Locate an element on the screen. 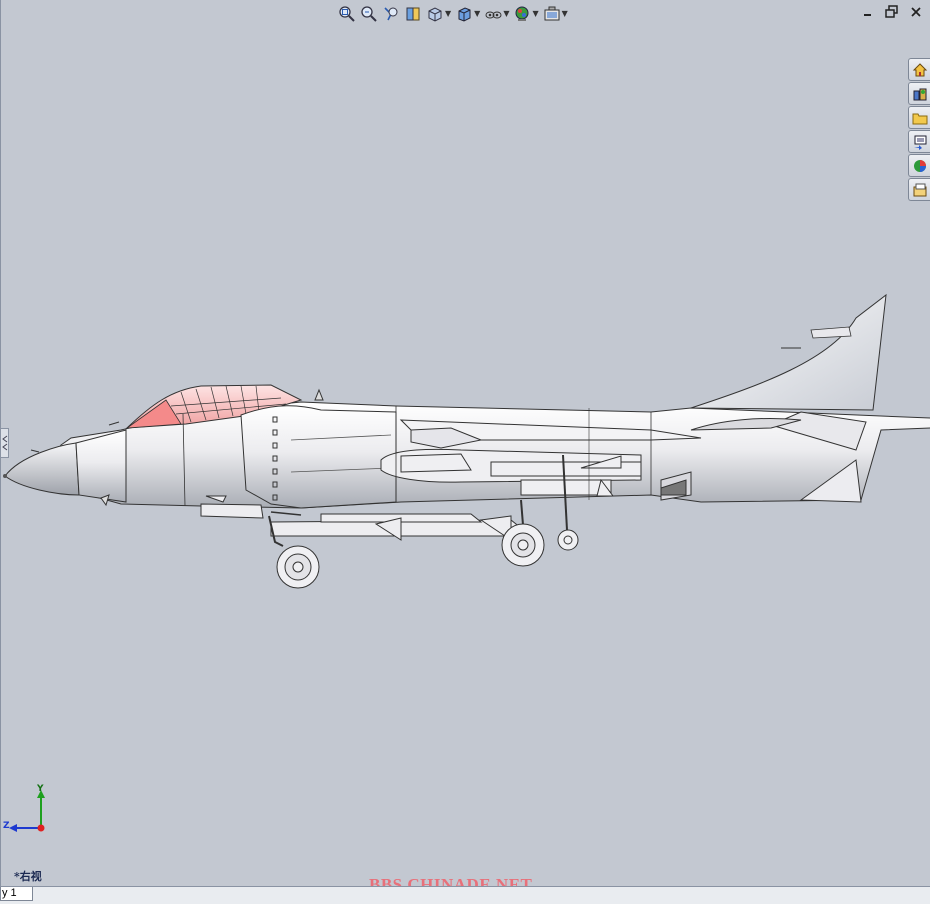 Image resolution: width=930 pixels, height=904 pixels. document-window-controls is located at coordinates (892, 12).